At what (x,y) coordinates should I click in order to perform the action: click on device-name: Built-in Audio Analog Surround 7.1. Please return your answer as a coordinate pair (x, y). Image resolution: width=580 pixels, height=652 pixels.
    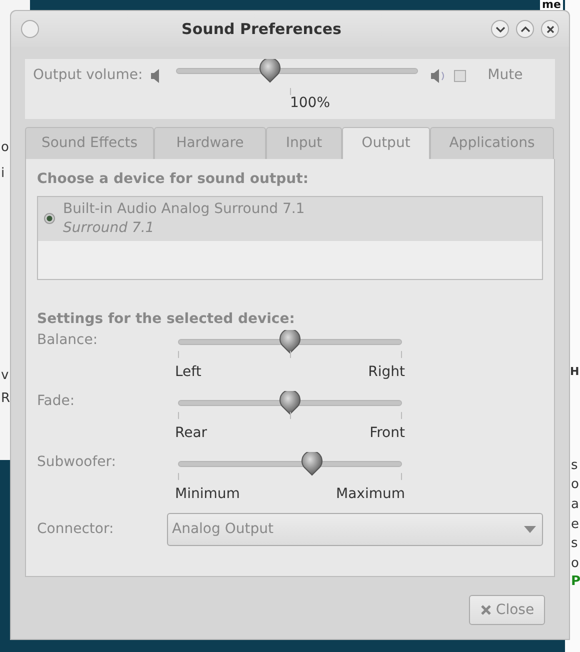
    Looking at the image, I should click on (184, 209).